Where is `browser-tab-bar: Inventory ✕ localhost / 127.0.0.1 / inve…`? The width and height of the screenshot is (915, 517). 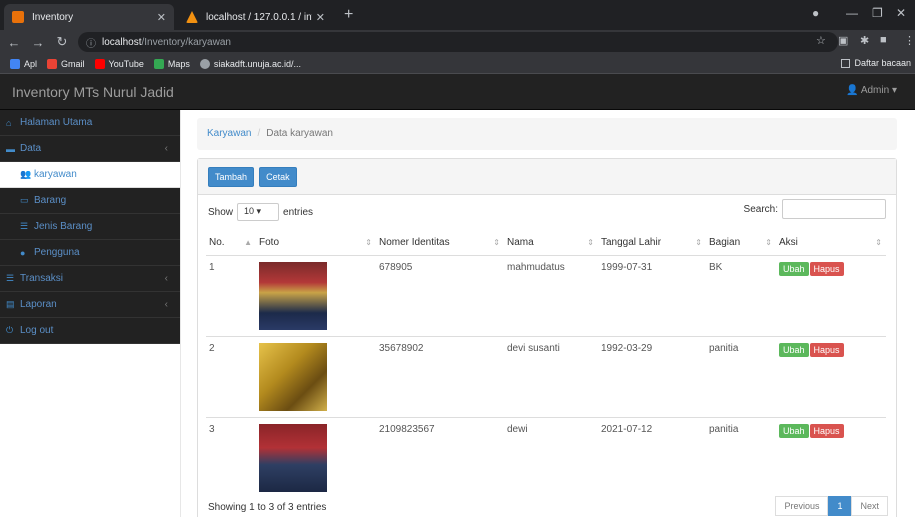
browser-tab-bar: Inventory ✕ localhost / 127.0.0.1 / inve… is located at coordinates (457, 15).